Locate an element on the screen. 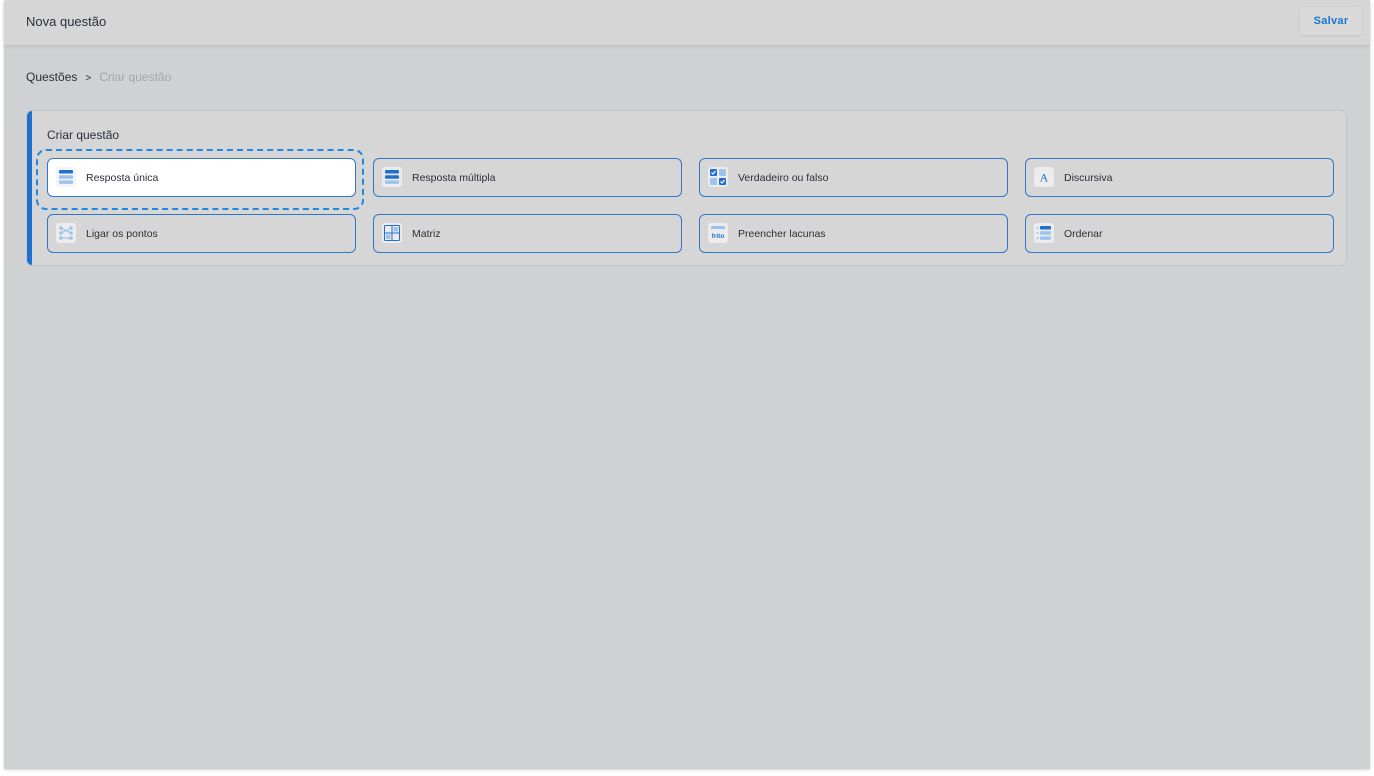 The height and width of the screenshot is (776, 1374). fill-blanks-icon: frito is located at coordinates (718, 233).